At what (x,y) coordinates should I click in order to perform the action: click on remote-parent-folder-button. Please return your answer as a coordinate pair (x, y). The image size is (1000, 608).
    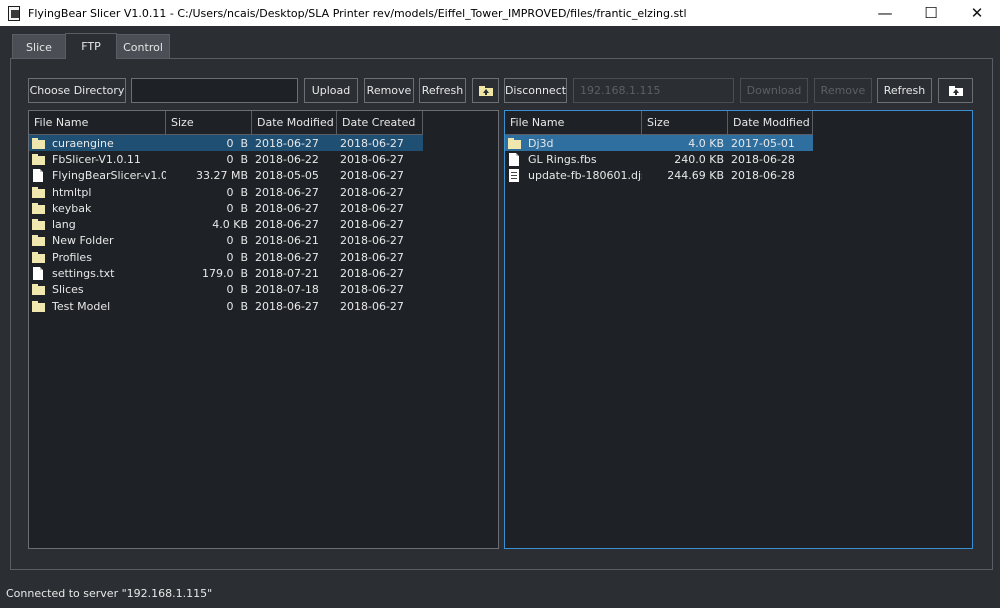
    Looking at the image, I should click on (955, 90).